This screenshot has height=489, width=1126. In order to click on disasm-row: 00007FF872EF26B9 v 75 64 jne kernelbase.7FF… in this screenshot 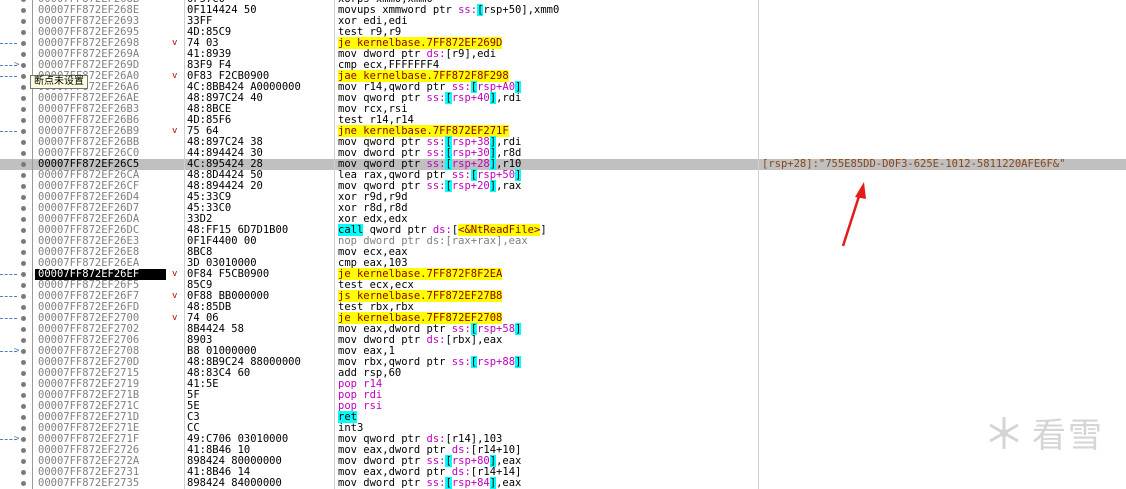, I will do `click(563, 131)`.